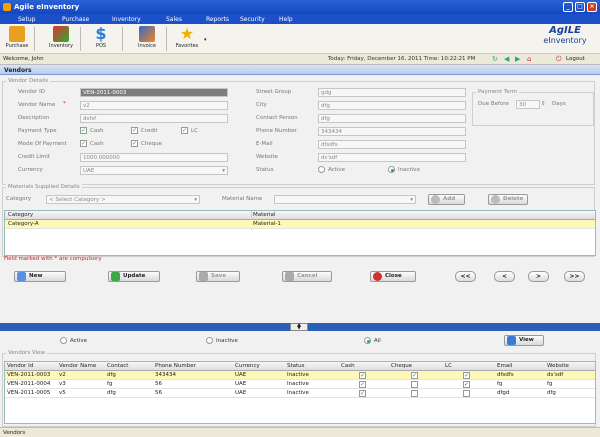 The image size is (600, 437). I want to click on menu-help: Help, so click(286, 19).